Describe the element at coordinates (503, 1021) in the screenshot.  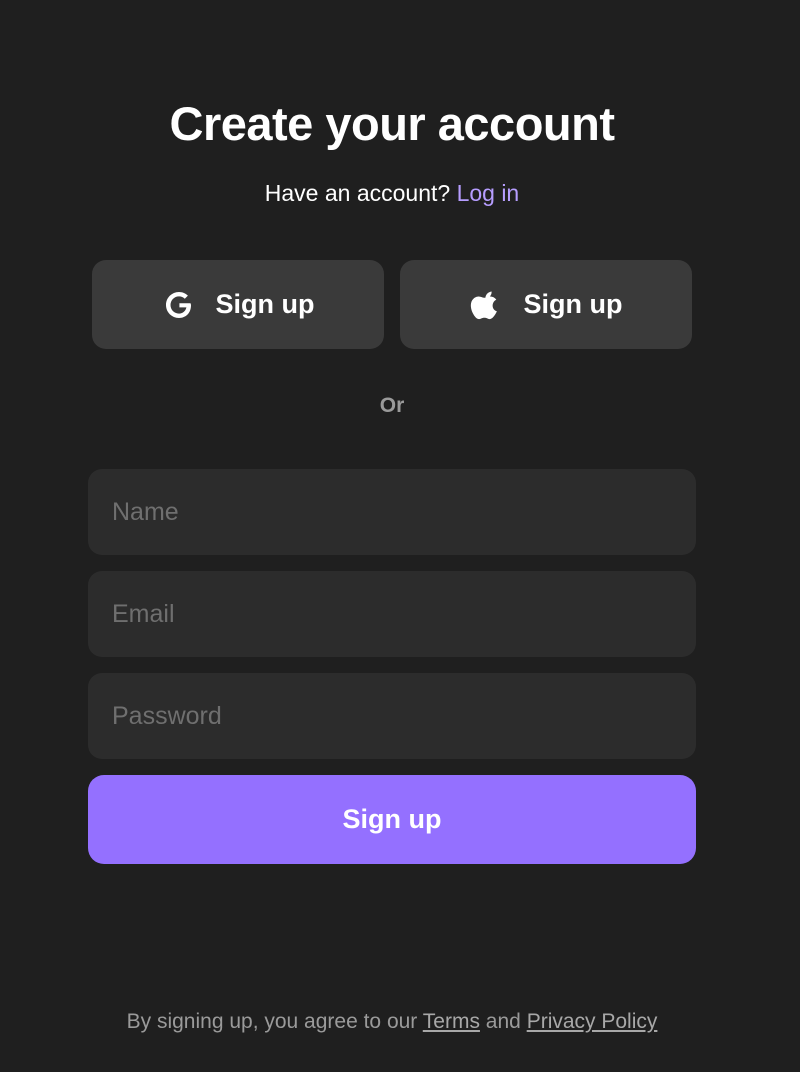
I see `legal-and: and` at that location.